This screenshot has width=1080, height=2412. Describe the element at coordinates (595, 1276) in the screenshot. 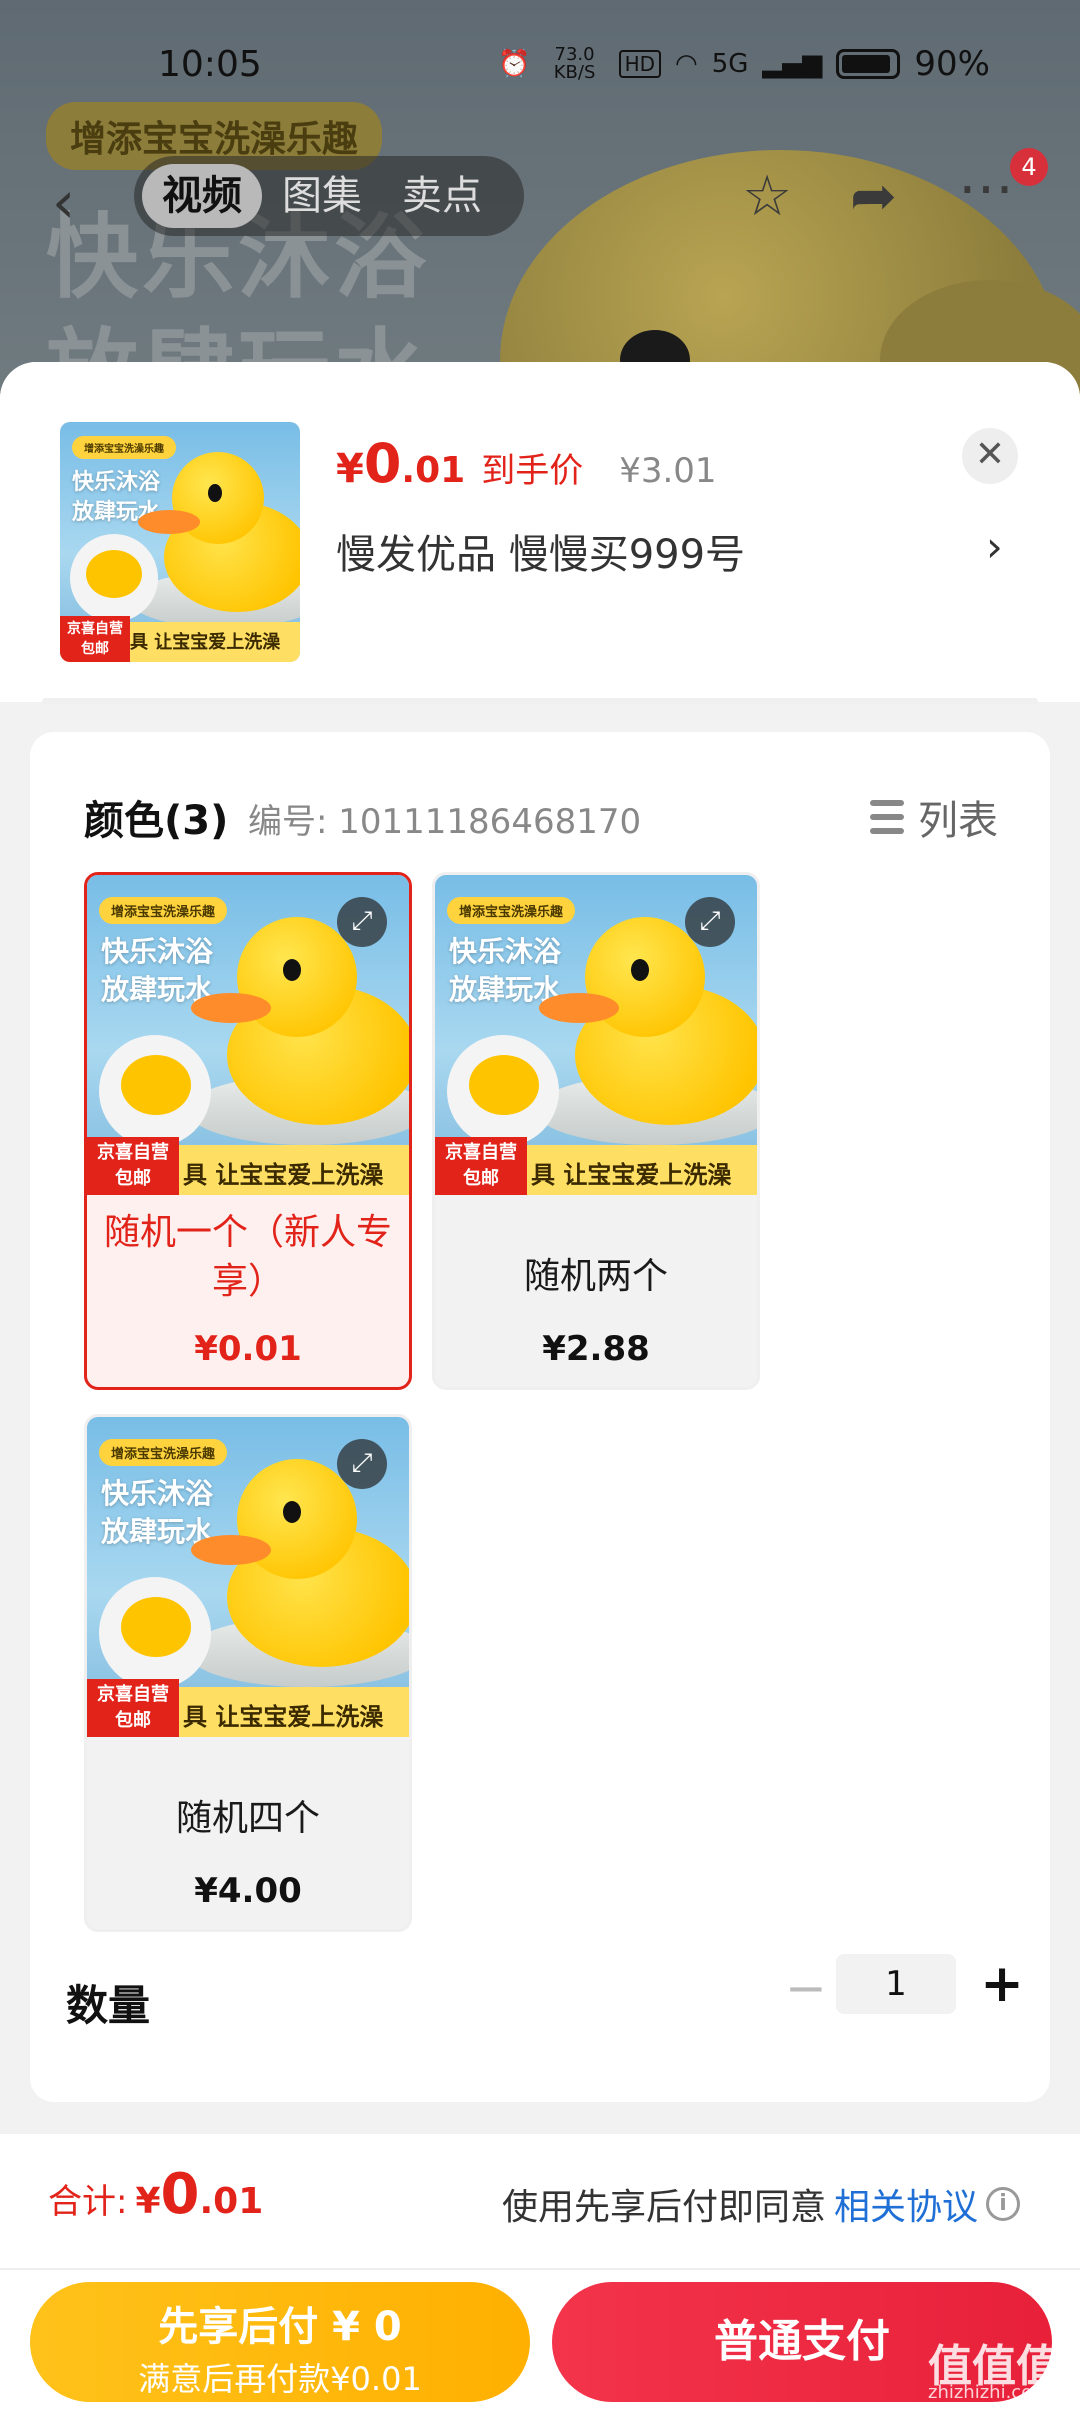

I see `option-name: 随机两个` at that location.